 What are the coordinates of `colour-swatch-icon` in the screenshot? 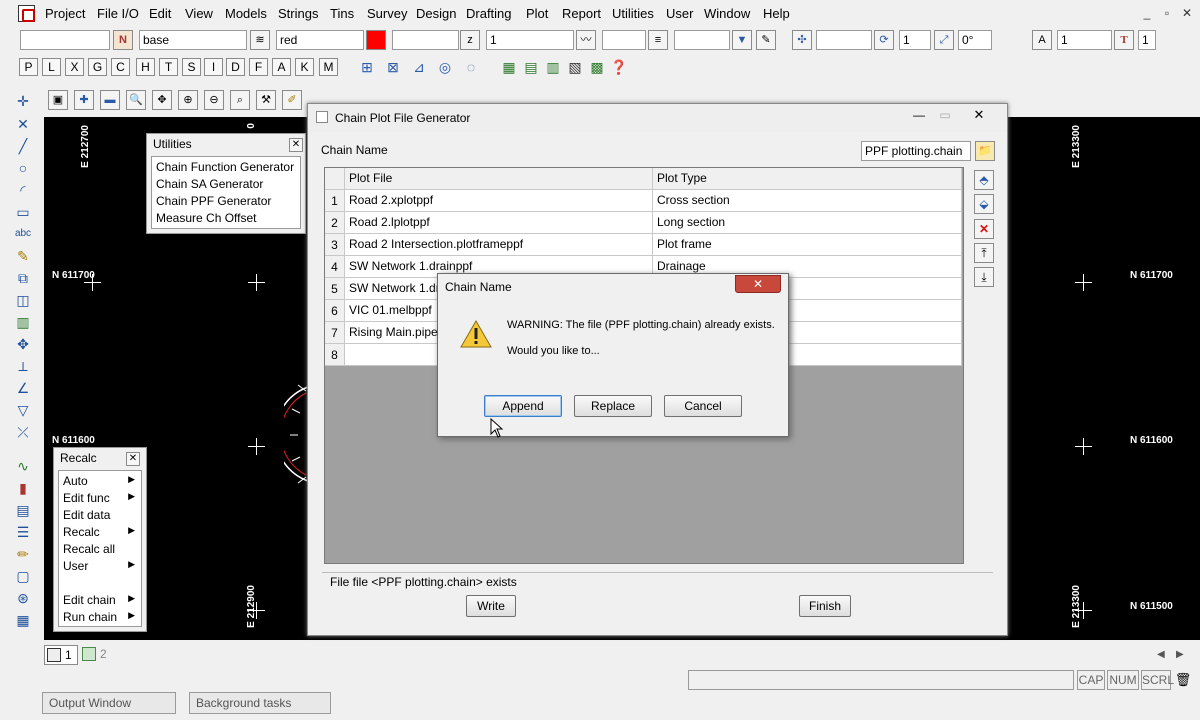 It's located at (376, 40).